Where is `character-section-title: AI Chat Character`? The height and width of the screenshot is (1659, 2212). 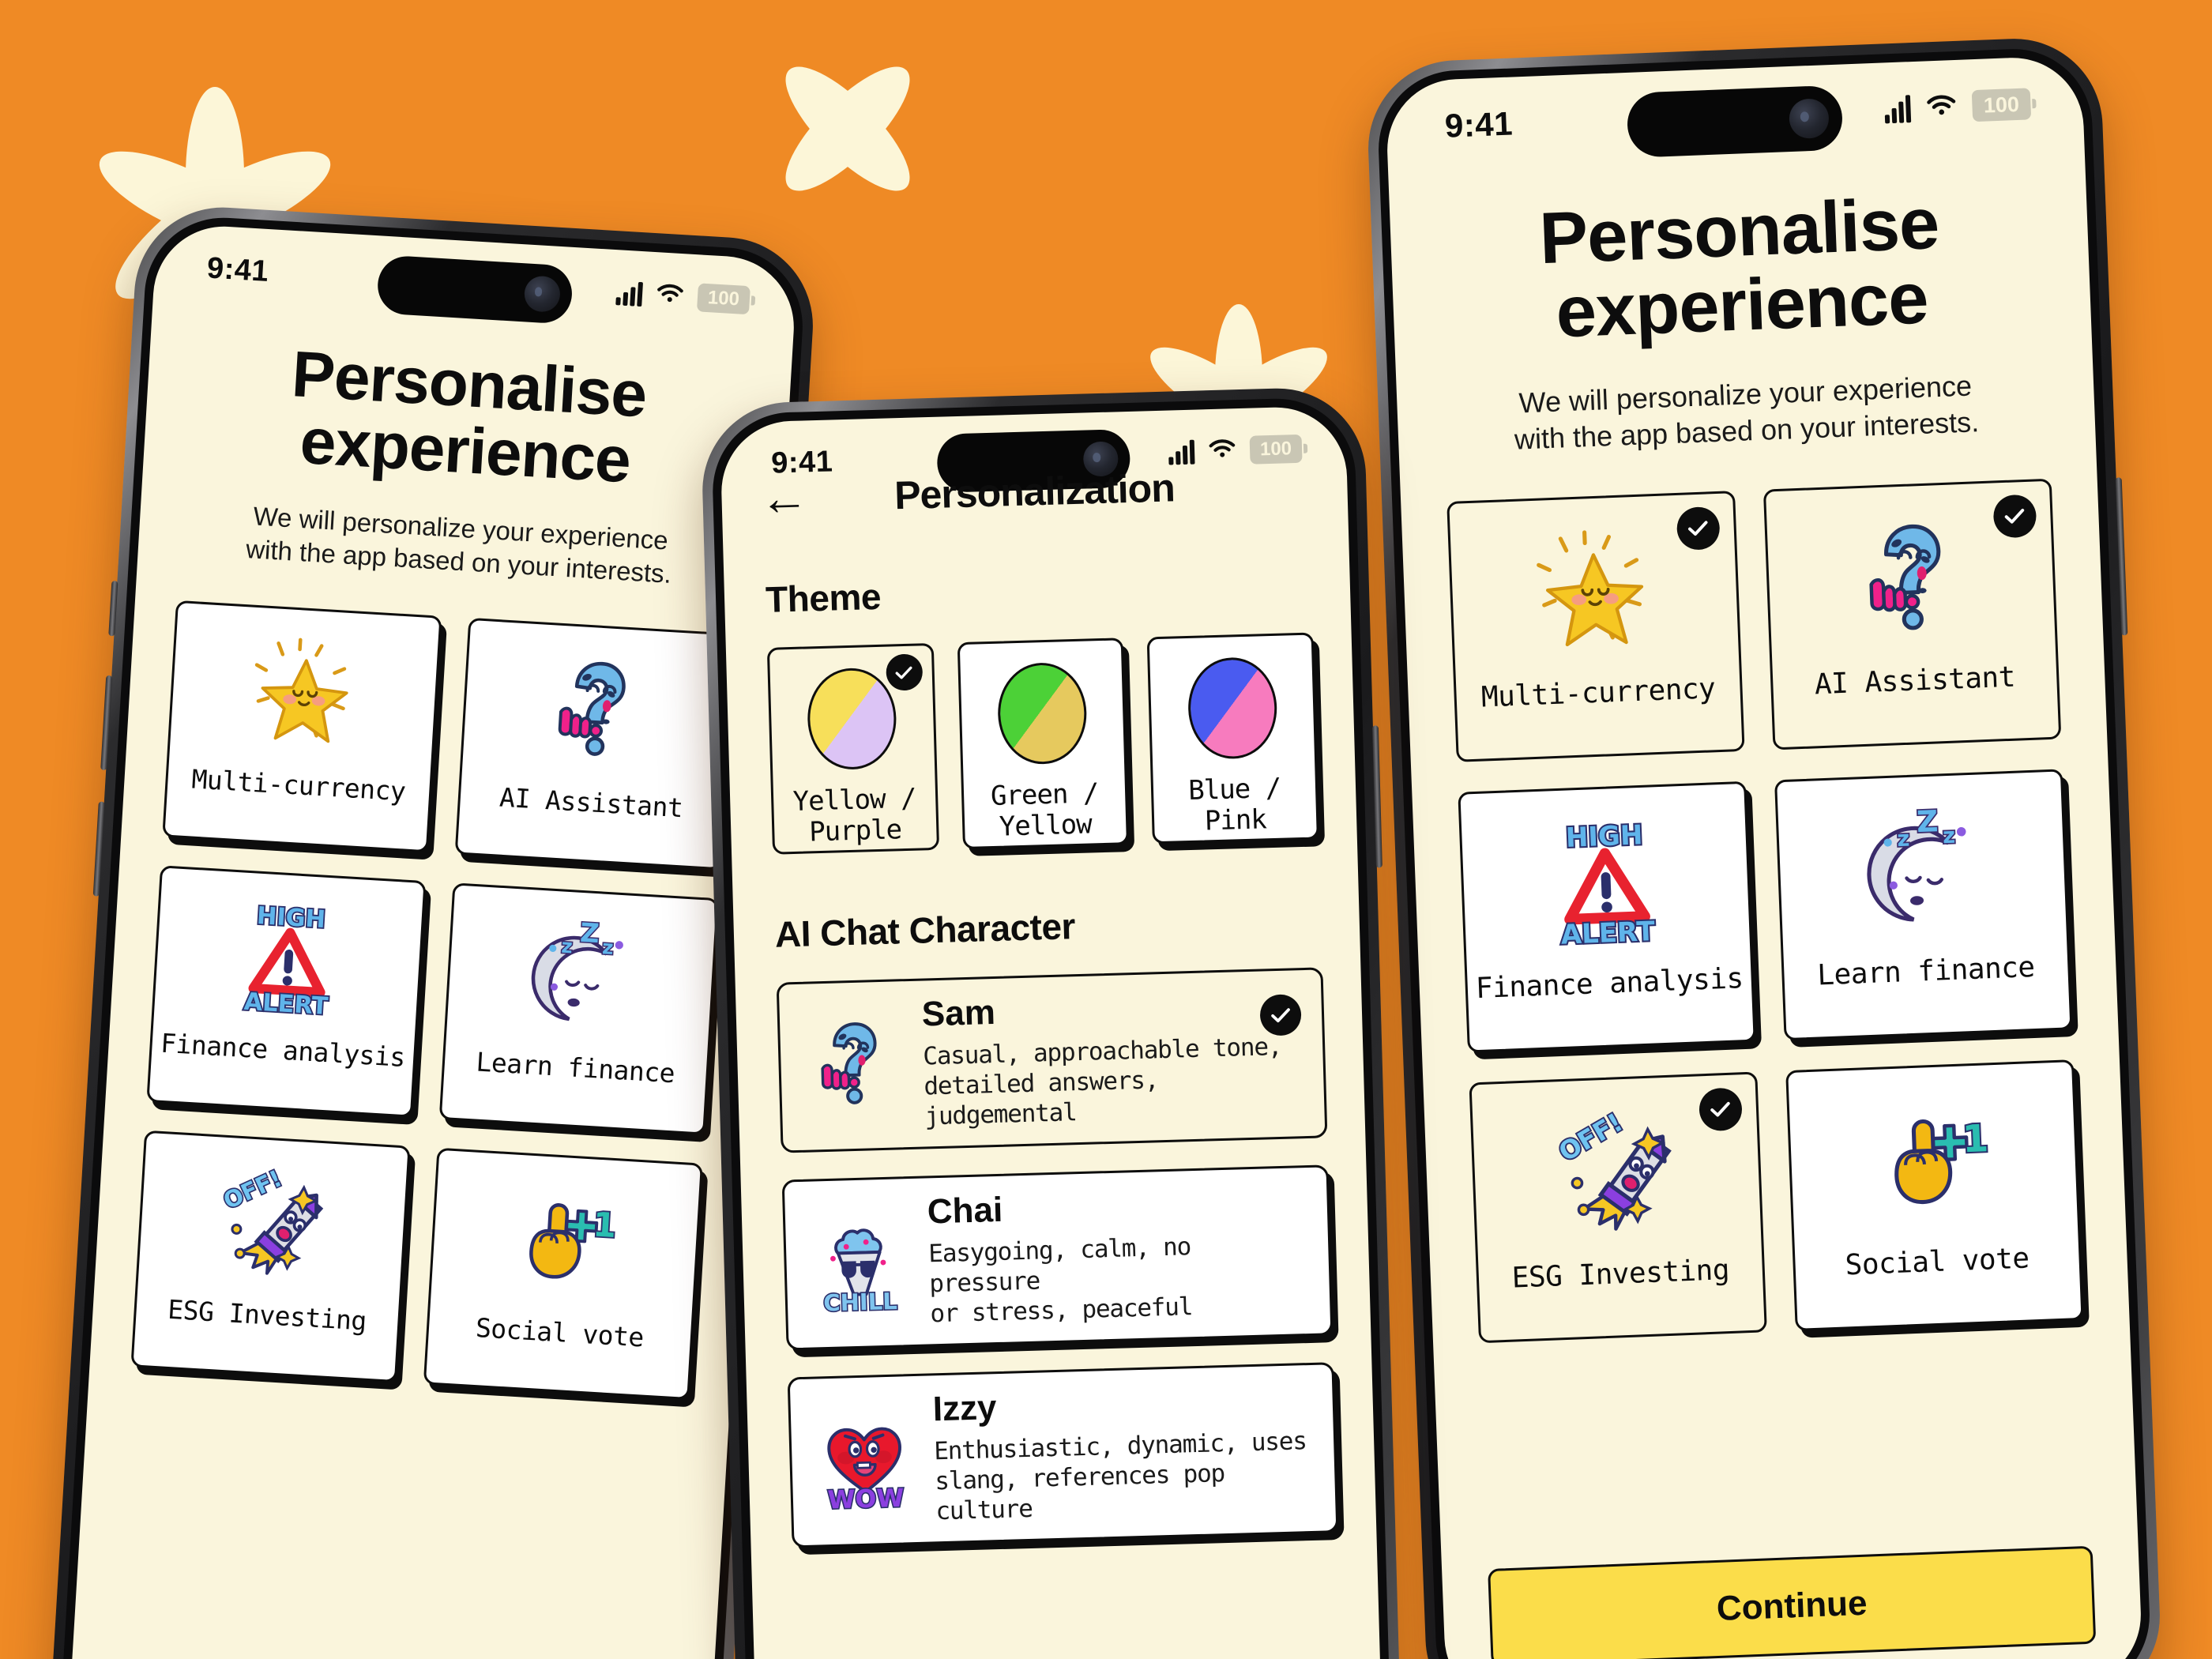
character-section-title: AI Chat Character is located at coordinates (925, 930).